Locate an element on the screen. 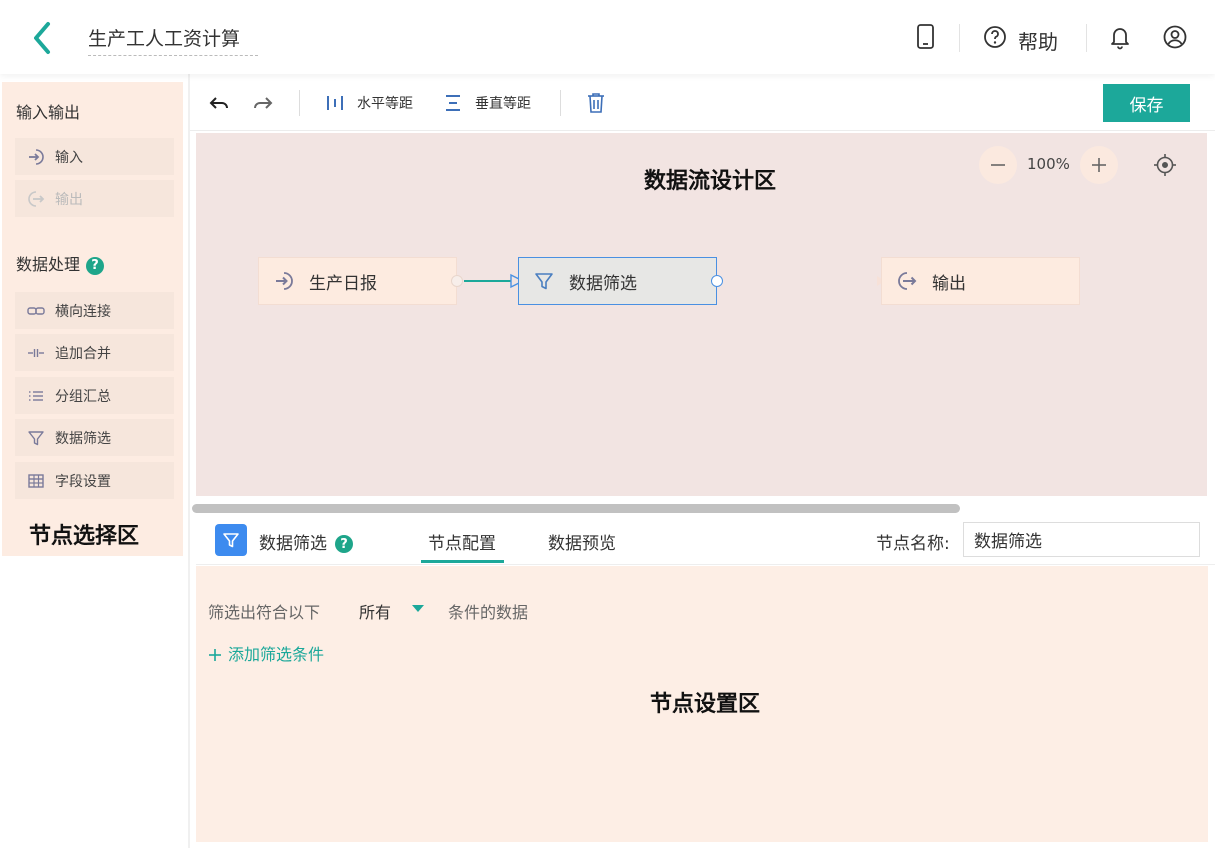  palette-item-append-merge: 追加合并 is located at coordinates (94, 352).